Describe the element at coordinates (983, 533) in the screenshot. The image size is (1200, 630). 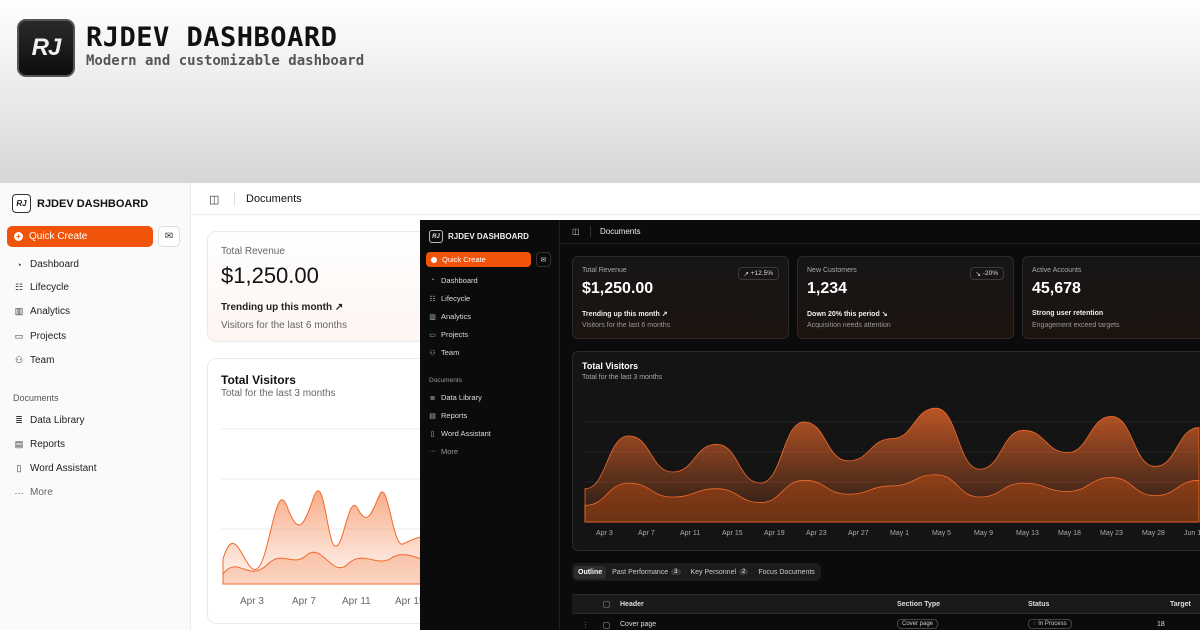
I see `x-tick: May 9` at that location.